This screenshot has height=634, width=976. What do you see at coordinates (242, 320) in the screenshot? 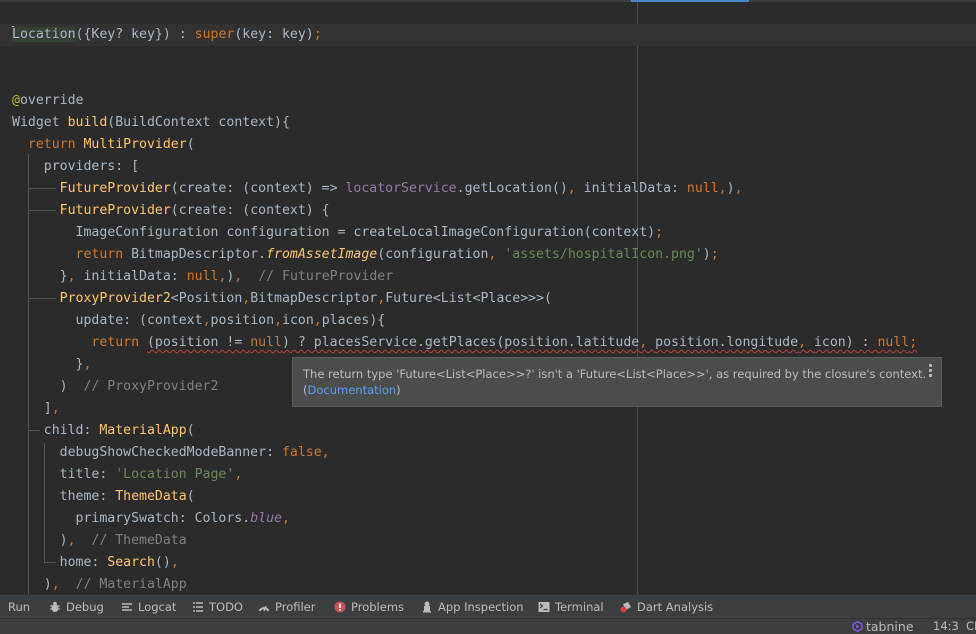
I see `code-token: position` at bounding box center [242, 320].